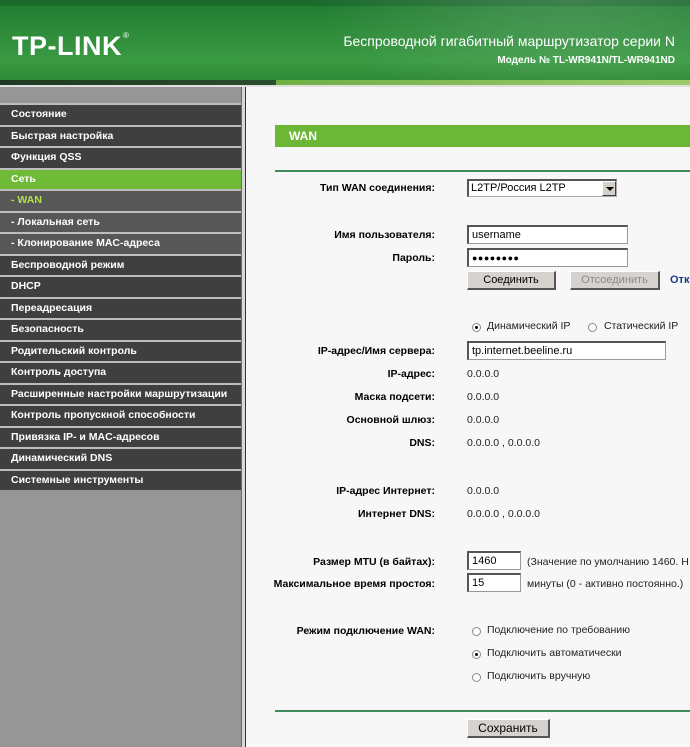  I want to click on username-input: username, so click(547, 234).